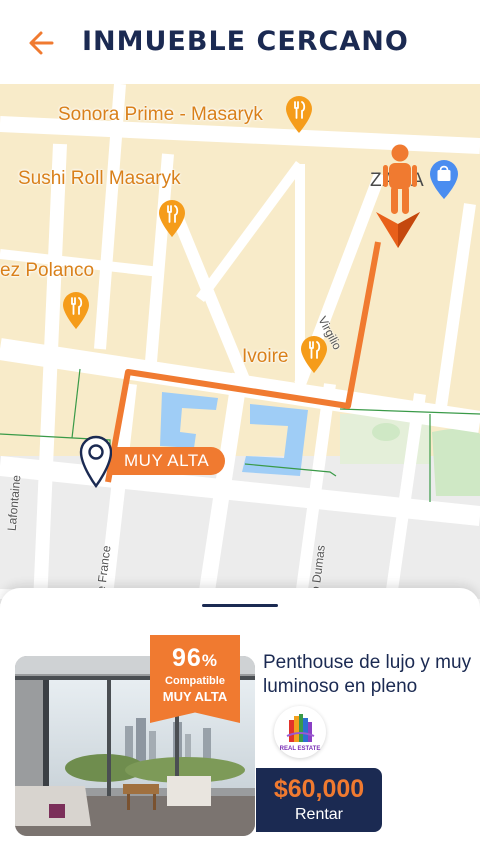 The height and width of the screenshot is (852, 480). Describe the element at coordinates (300, 749) in the screenshot. I see `svg-text: REAL ESTATE` at that location.